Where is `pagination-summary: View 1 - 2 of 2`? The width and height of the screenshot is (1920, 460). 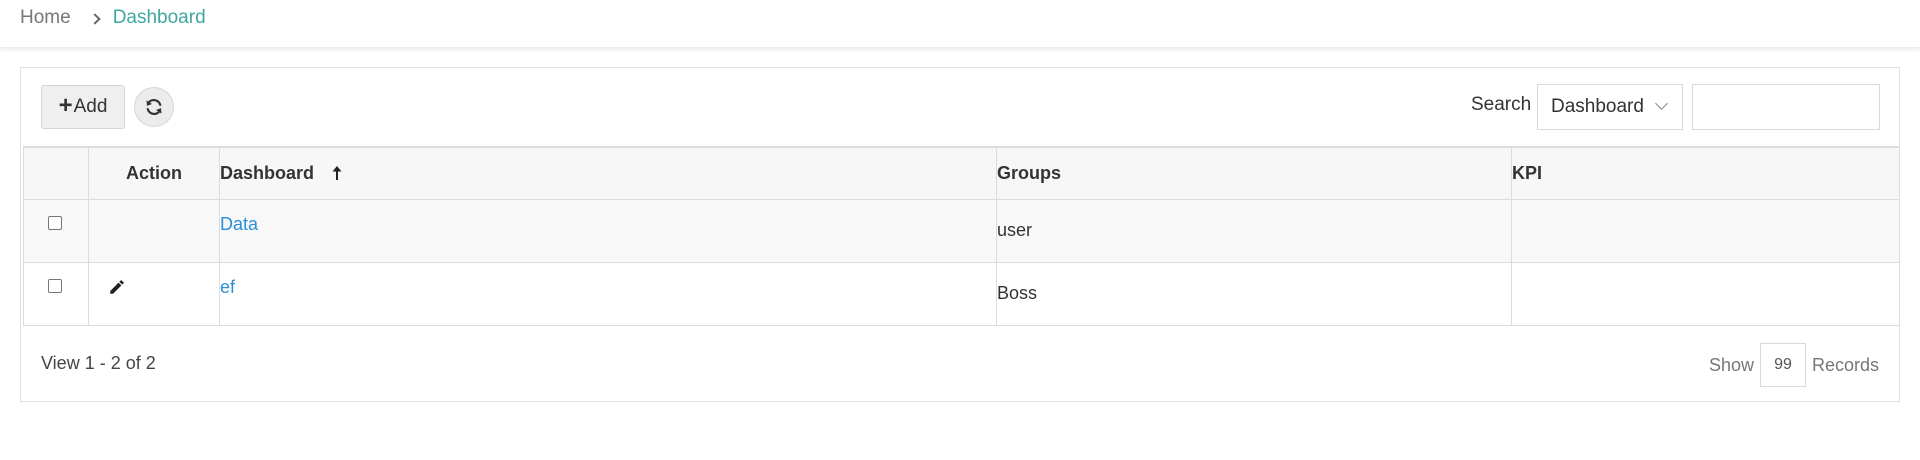
pagination-summary: View 1 - 2 of 2 is located at coordinates (98, 363).